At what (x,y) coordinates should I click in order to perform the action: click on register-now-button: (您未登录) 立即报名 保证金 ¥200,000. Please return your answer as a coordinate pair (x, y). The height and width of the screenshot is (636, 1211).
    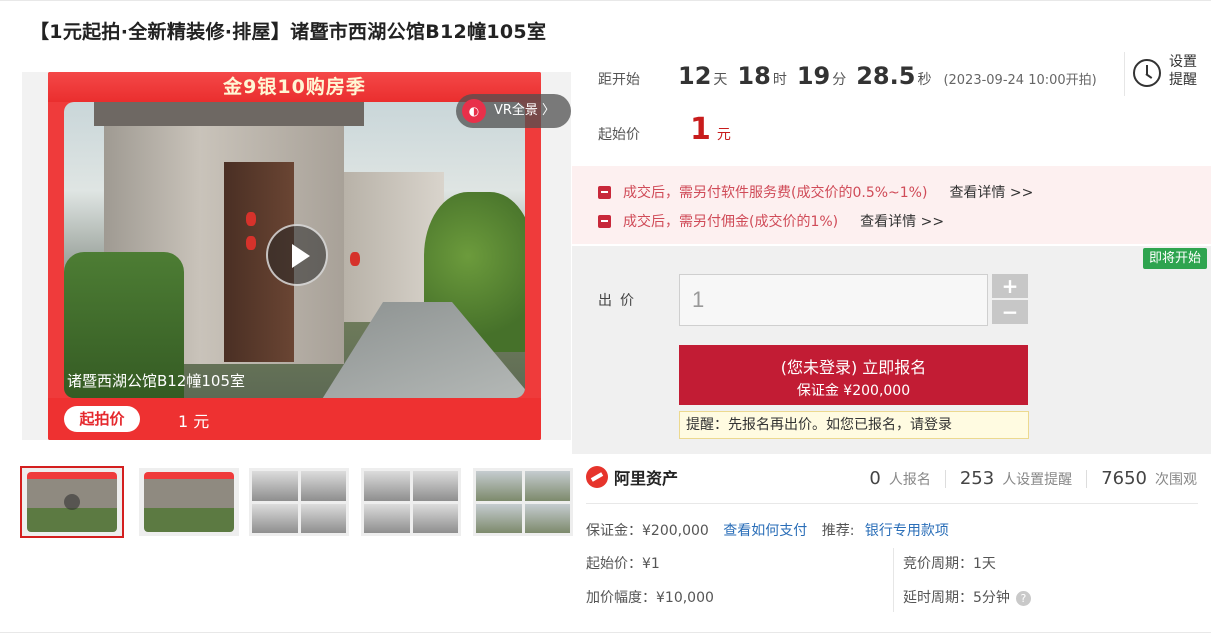
    Looking at the image, I should click on (853, 375).